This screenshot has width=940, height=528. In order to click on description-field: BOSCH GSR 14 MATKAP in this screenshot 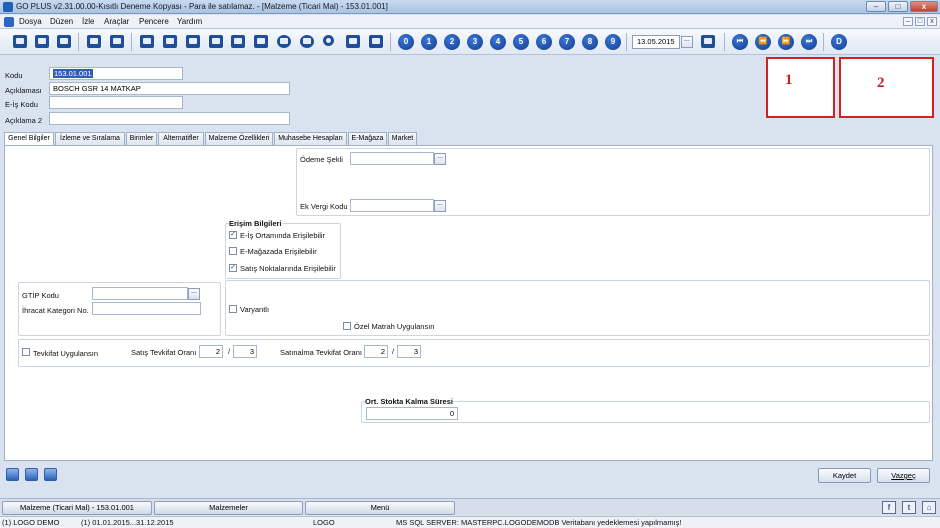, I will do `click(169, 88)`.